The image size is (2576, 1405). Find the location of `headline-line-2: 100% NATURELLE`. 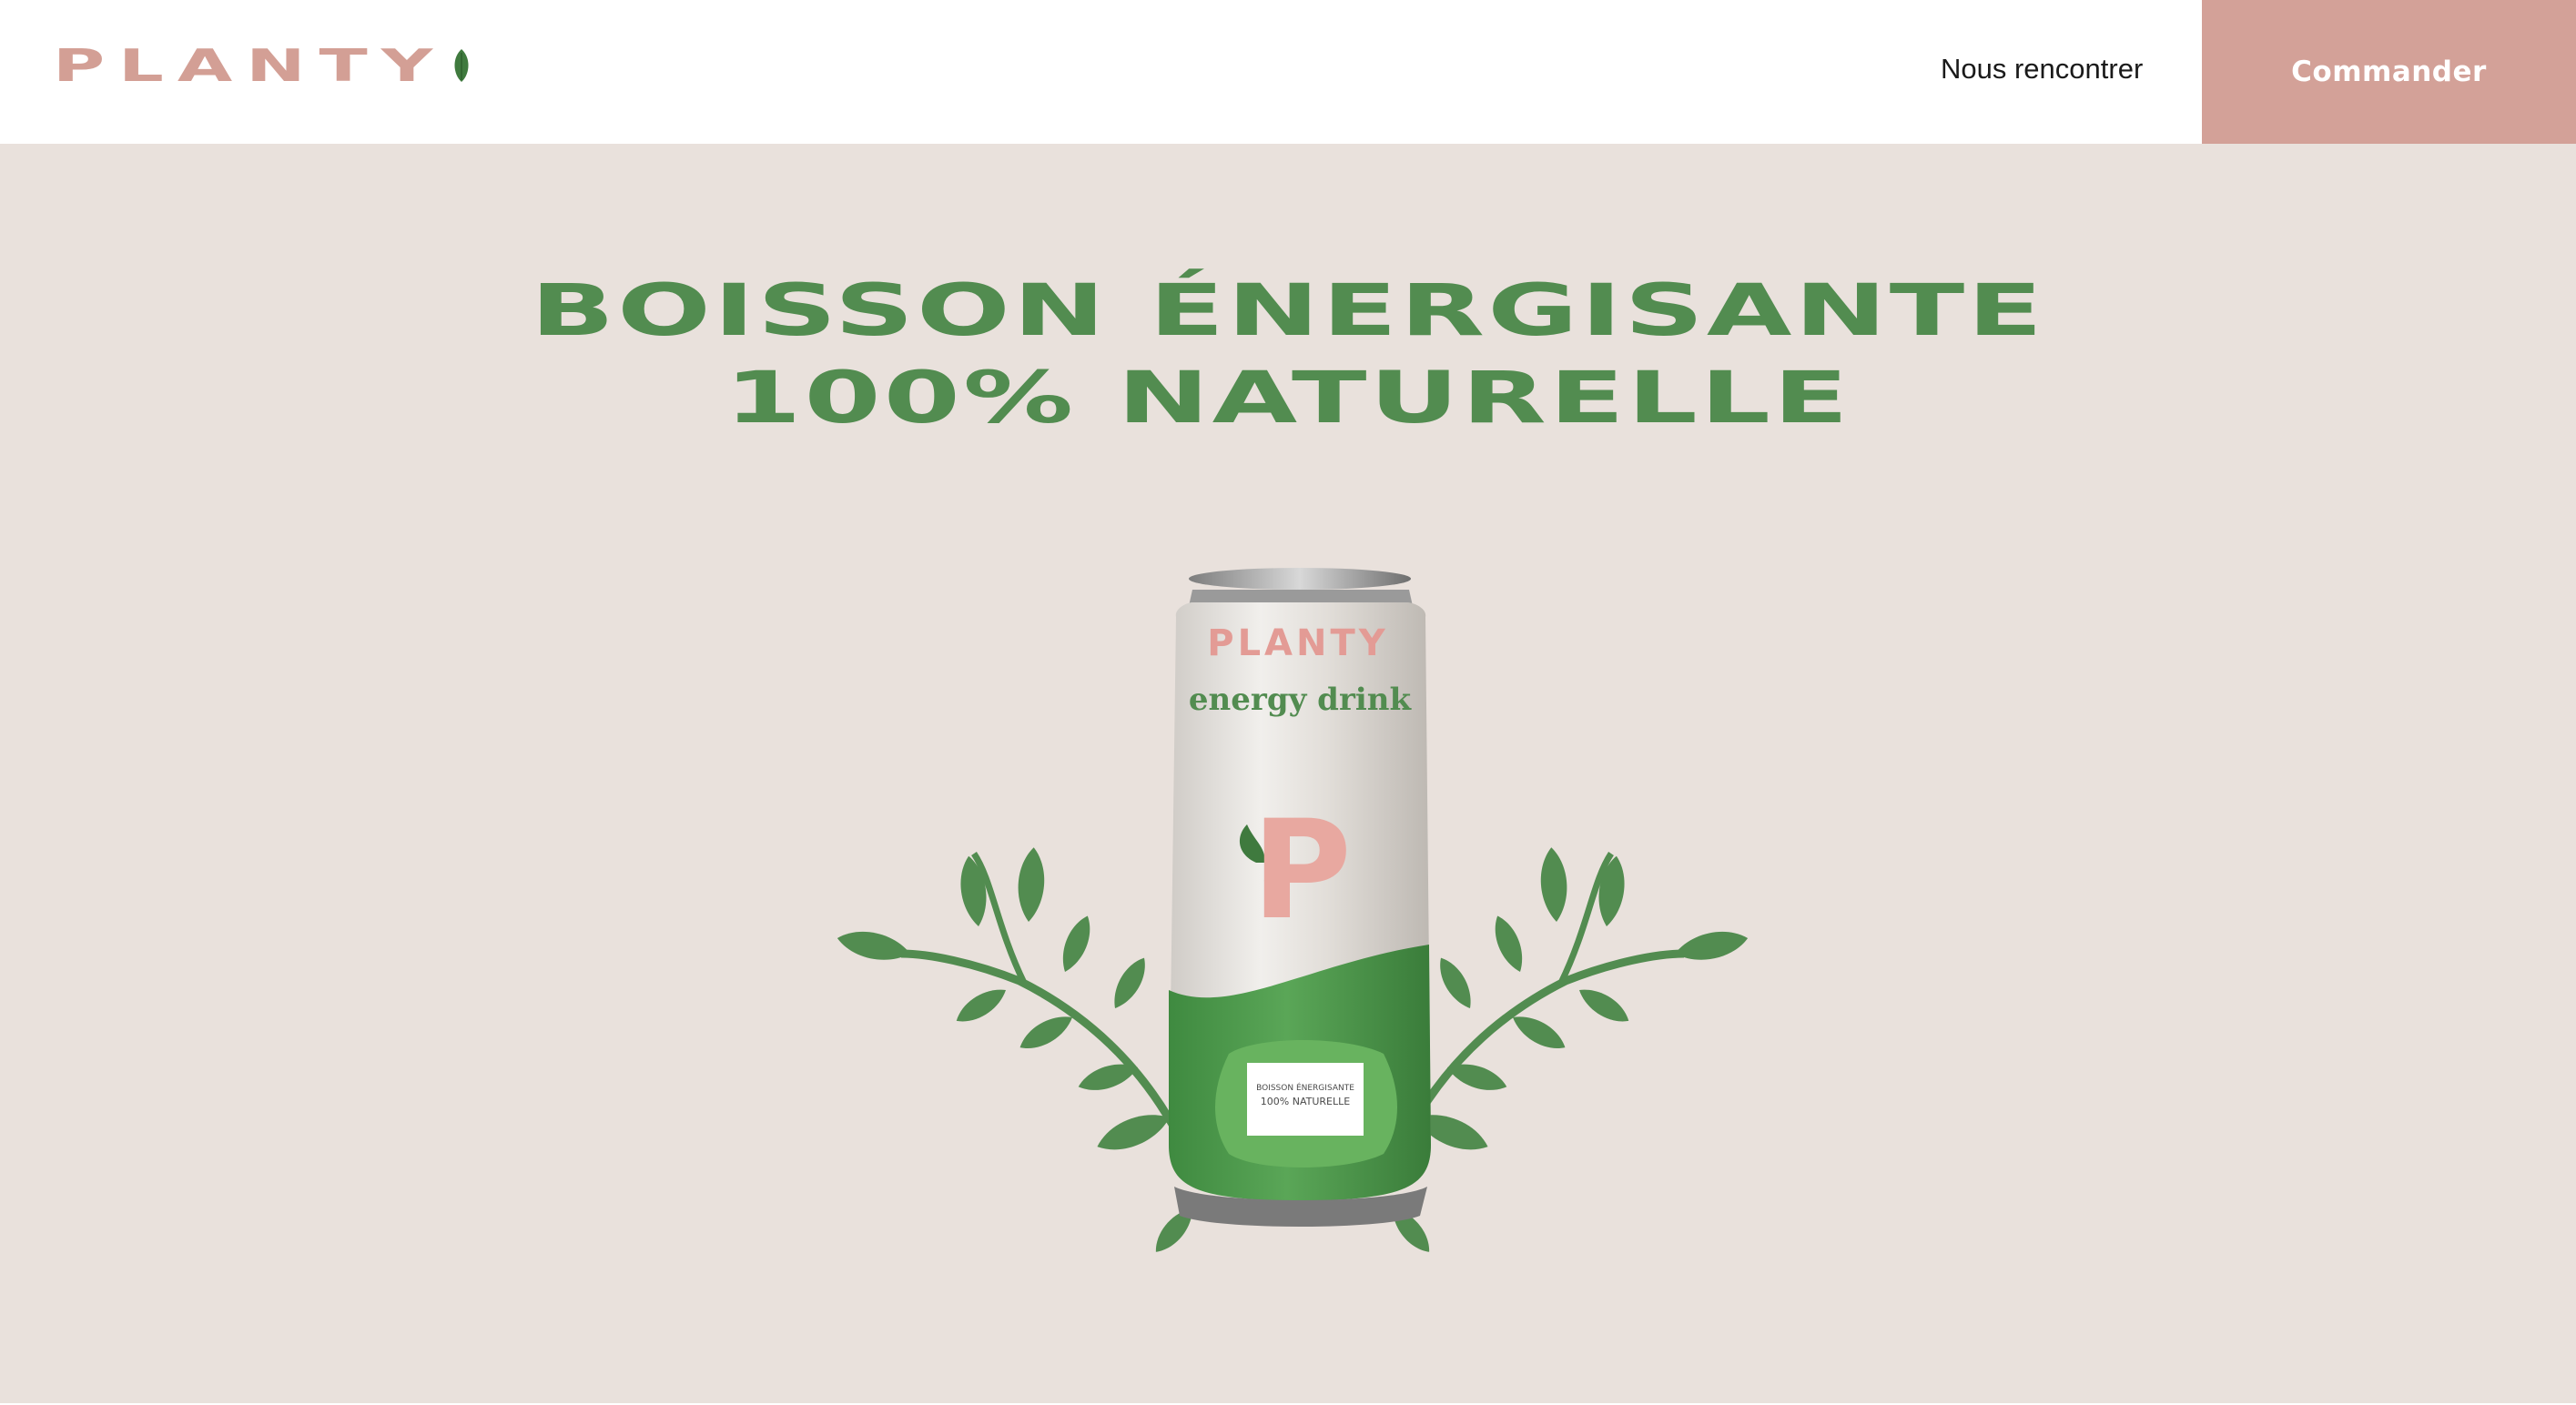

headline-line-2: 100% NATURELLE is located at coordinates (1288, 399).